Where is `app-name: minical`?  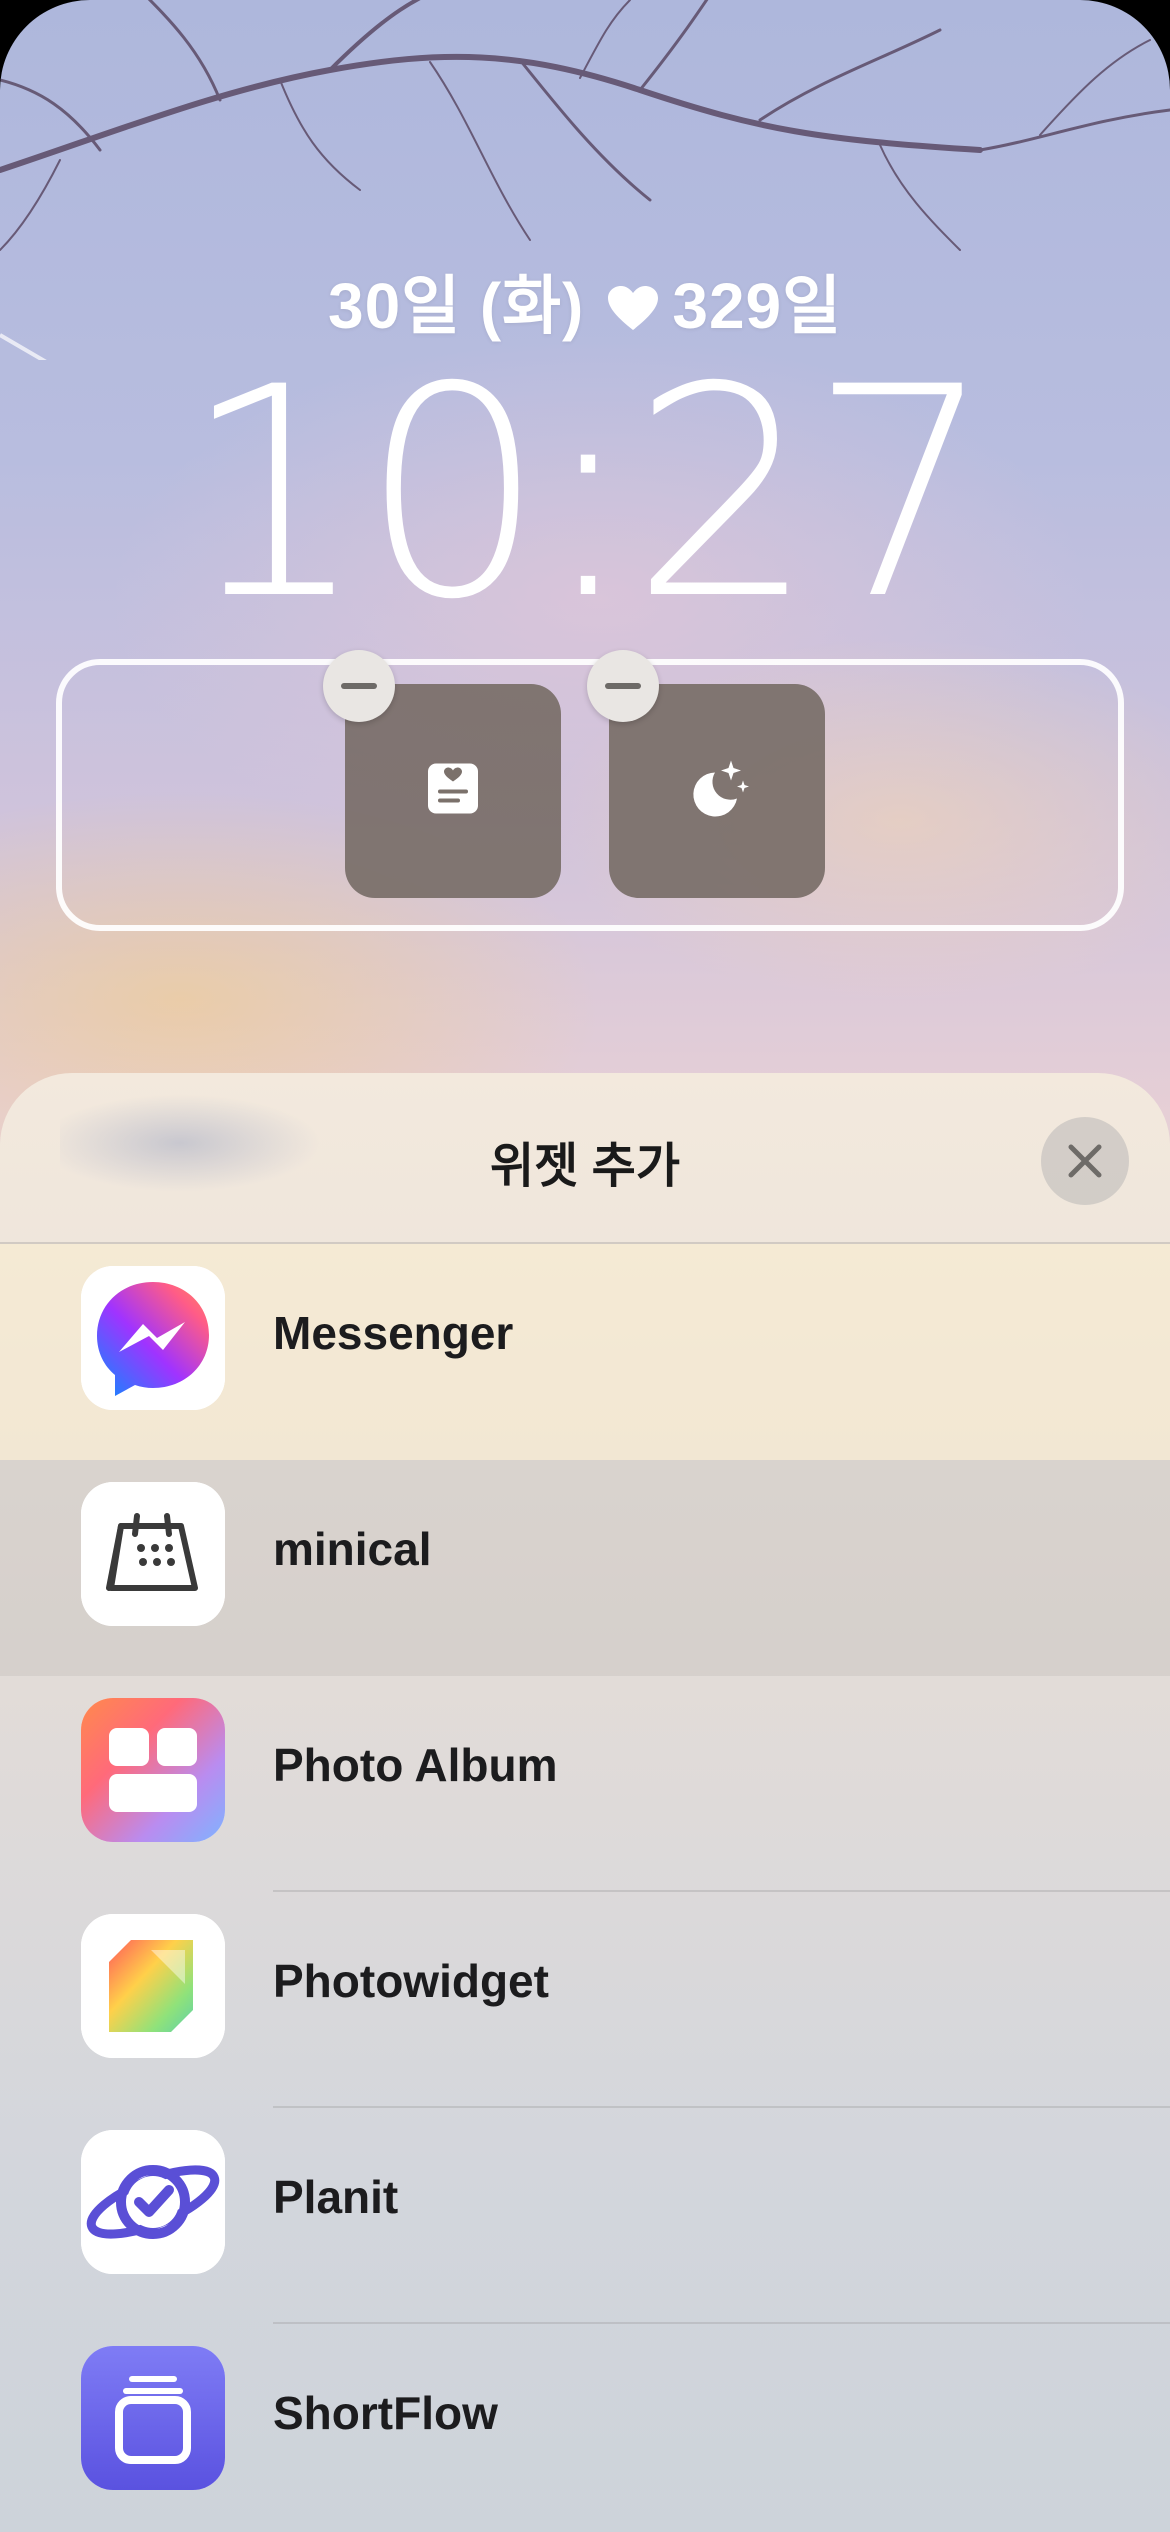
app-name: minical is located at coordinates (352, 1549).